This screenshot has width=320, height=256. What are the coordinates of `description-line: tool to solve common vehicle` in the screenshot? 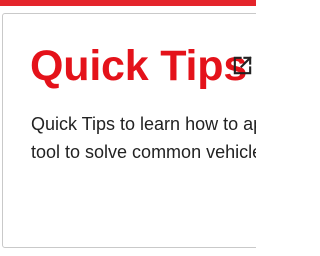 It's located at (143, 152).